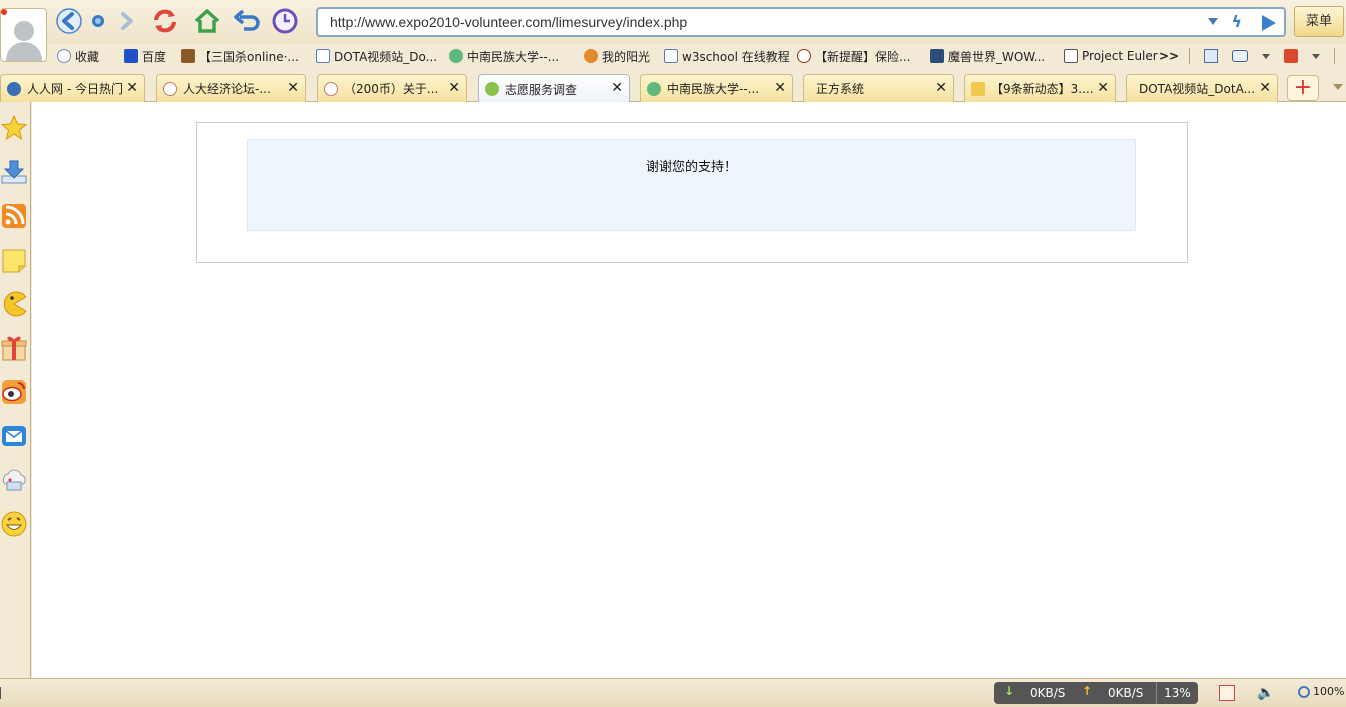  What do you see at coordinates (716, 88) in the screenshot?
I see `tab: 中南民族大学--... ✕` at bounding box center [716, 88].